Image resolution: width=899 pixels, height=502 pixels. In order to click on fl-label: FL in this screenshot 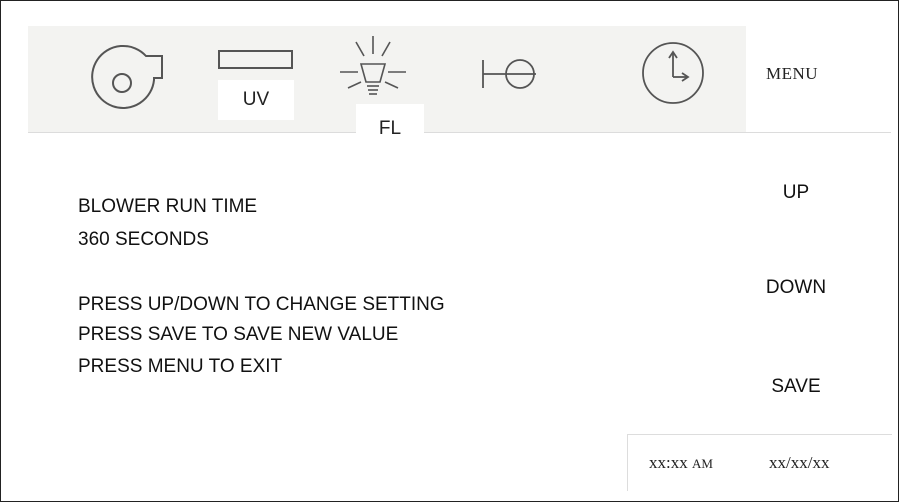, I will do `click(390, 127)`.